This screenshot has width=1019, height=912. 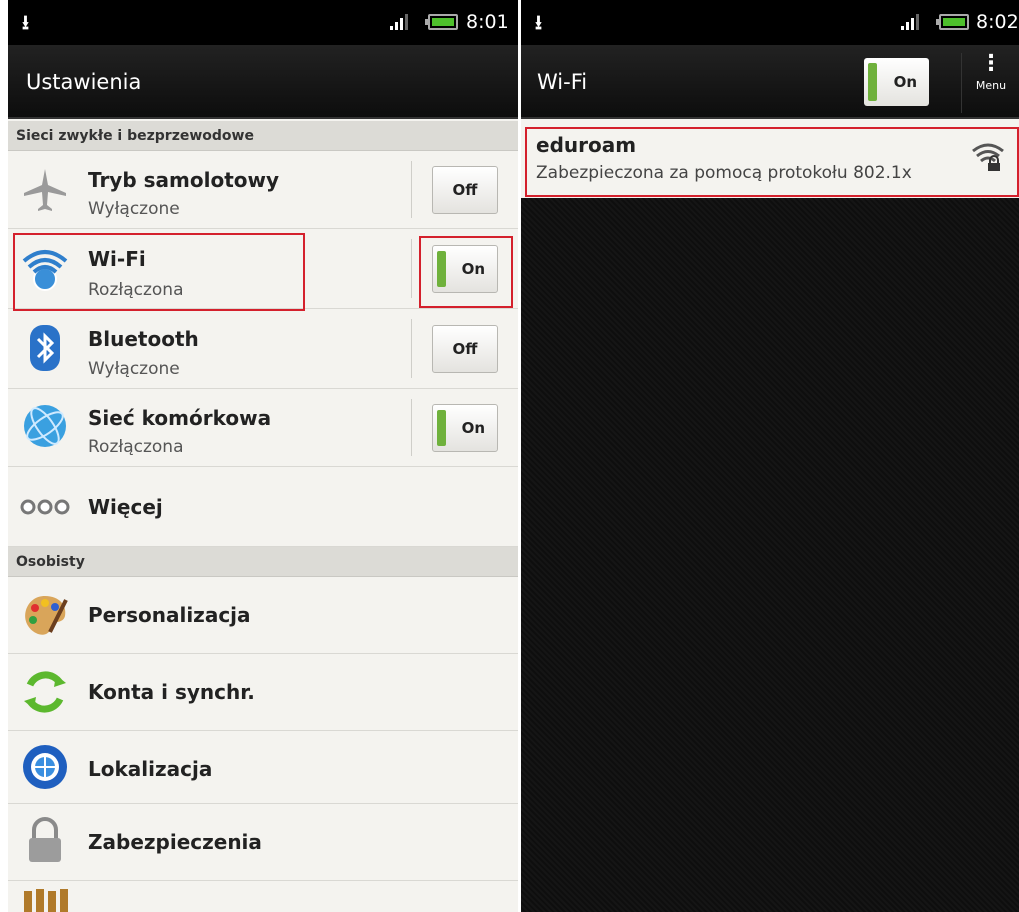 What do you see at coordinates (263, 349) in the screenshot?
I see `settings-item-bluetooth: Bluetooth Wyłączone Off` at bounding box center [263, 349].